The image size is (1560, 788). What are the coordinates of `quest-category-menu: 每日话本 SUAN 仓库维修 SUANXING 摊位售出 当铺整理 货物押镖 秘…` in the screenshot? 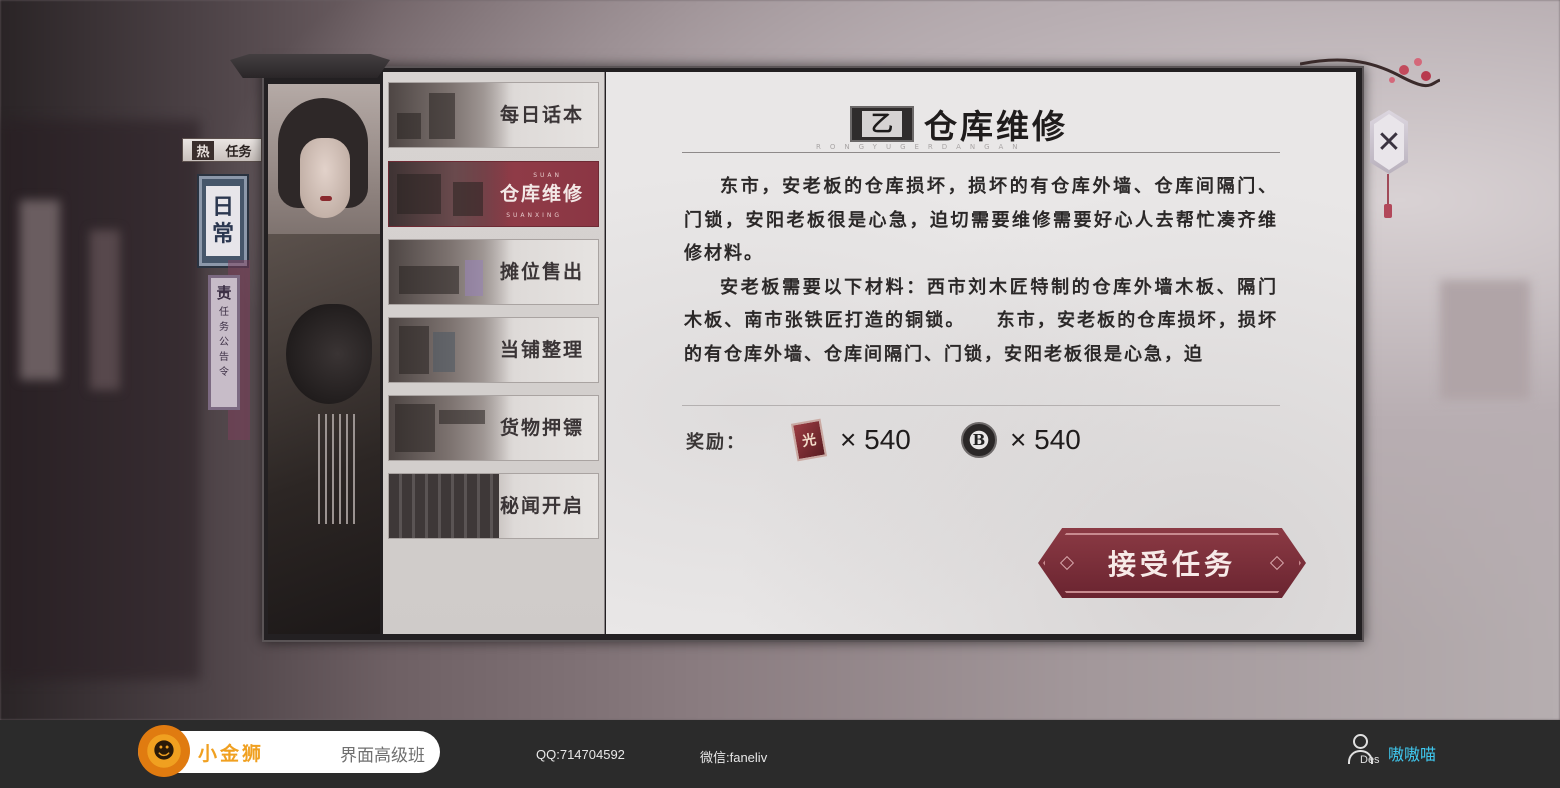 It's located at (494, 353).